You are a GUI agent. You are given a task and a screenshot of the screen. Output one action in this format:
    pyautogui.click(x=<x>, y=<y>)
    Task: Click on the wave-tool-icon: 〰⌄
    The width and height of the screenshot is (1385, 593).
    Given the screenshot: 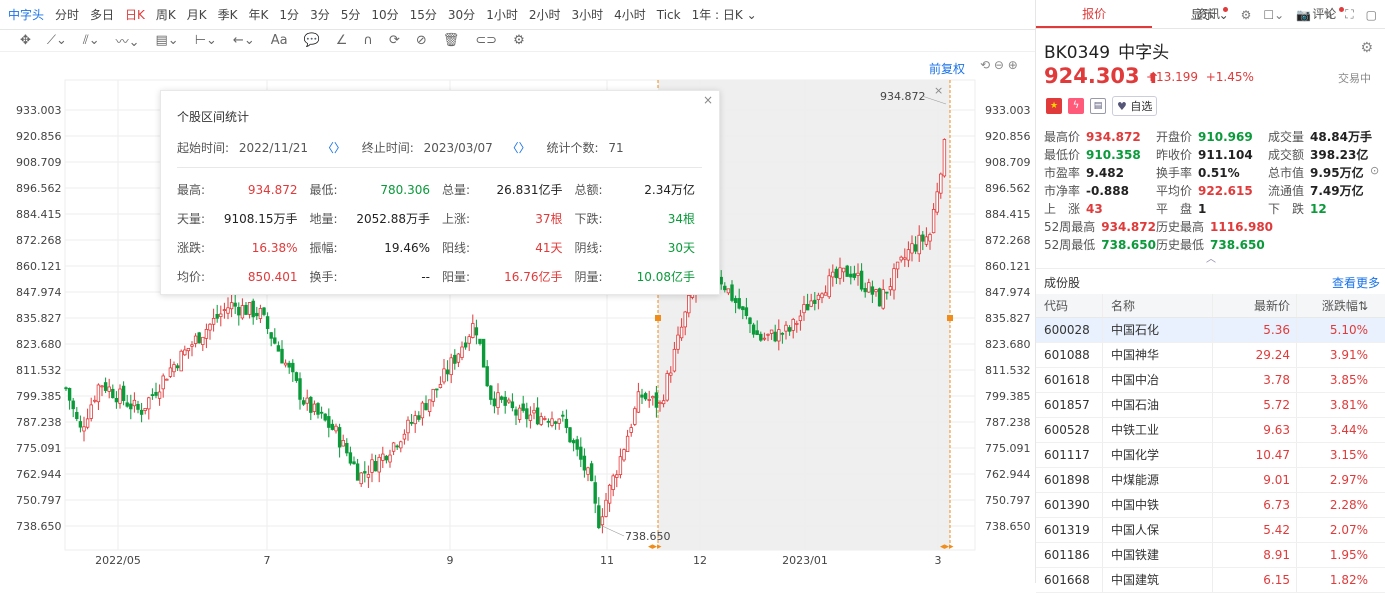 What is the action you would take?
    pyautogui.click(x=128, y=40)
    